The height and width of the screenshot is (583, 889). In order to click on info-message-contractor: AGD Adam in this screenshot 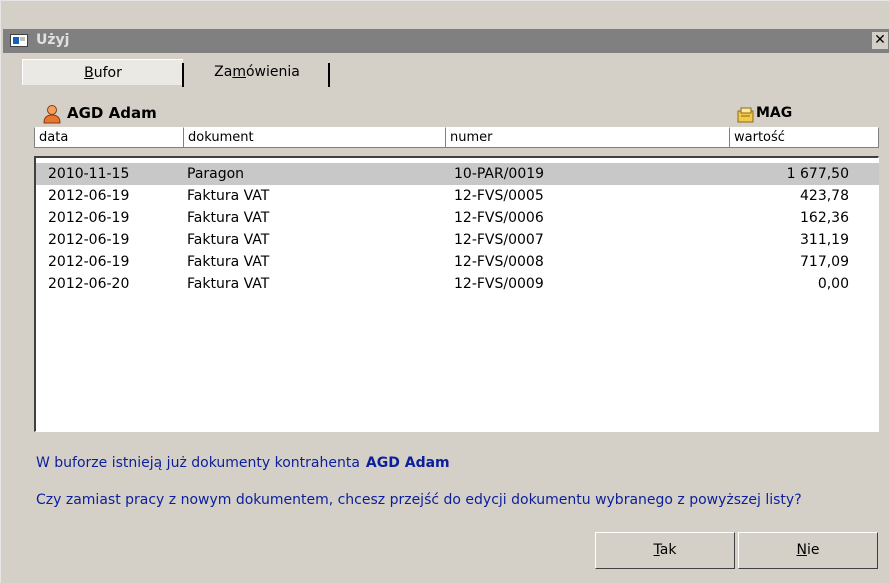, I will do `click(407, 463)`.